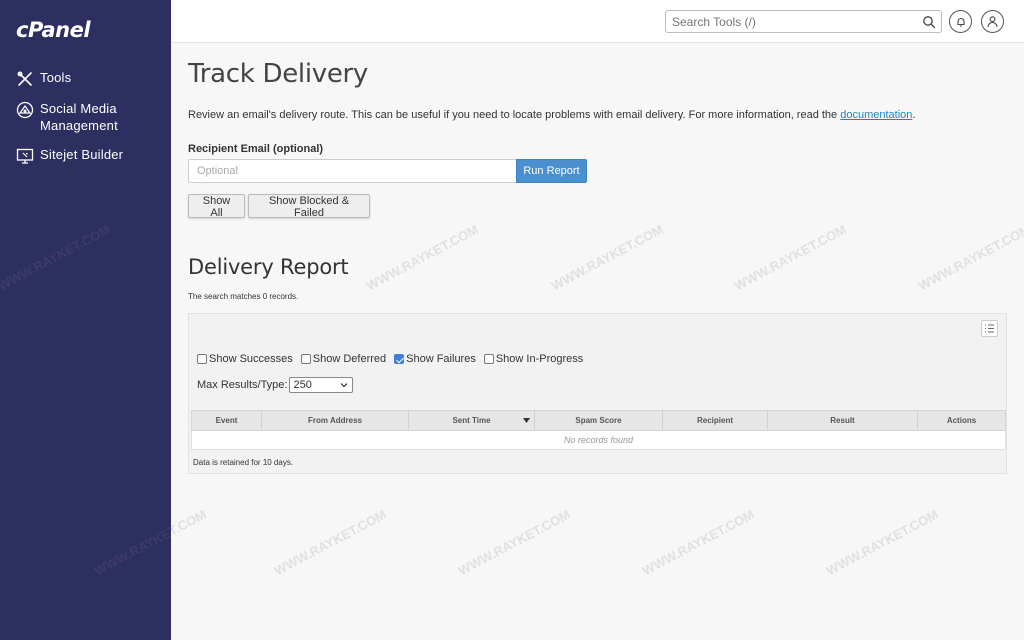  I want to click on checkbox-label: Show Deferred, so click(349, 359).